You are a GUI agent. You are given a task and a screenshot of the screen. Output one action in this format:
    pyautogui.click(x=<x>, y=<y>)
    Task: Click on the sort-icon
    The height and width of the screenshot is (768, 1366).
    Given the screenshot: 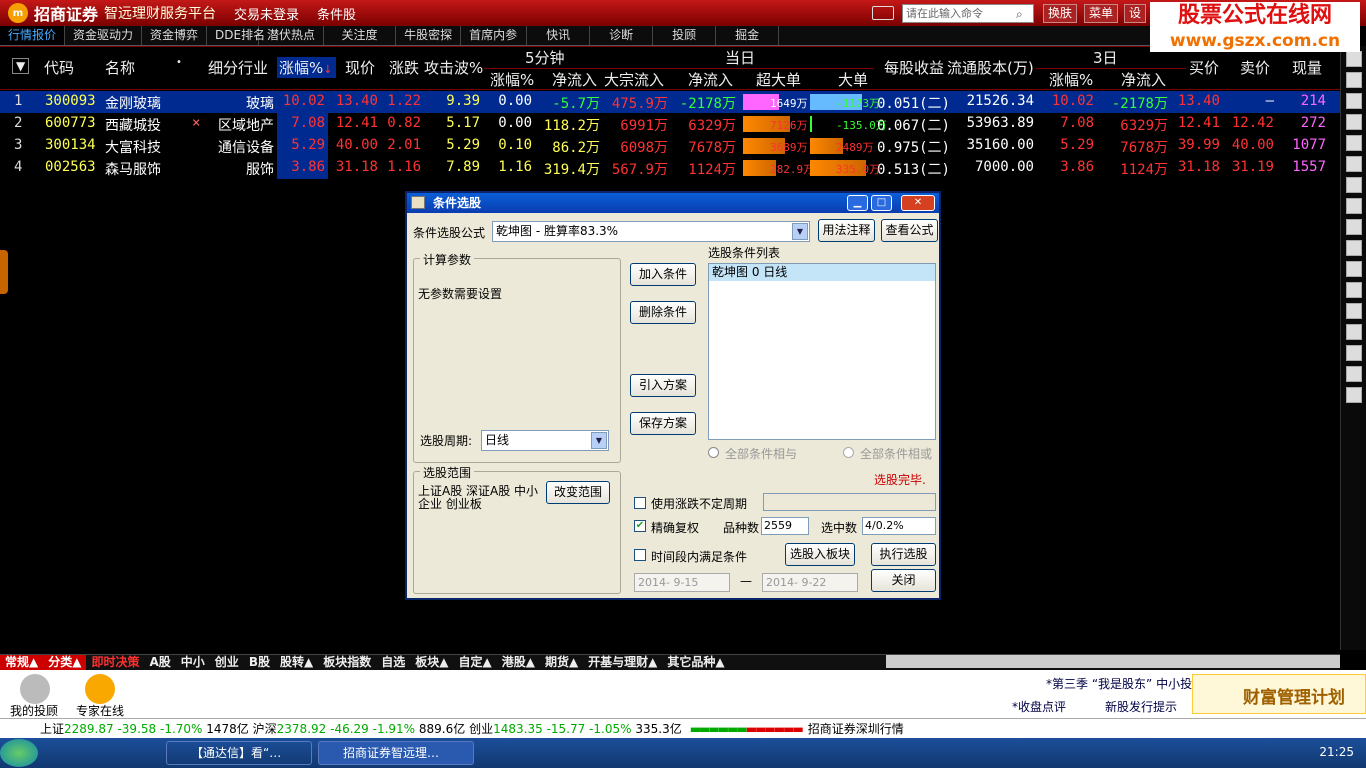 What is the action you would take?
    pyautogui.click(x=1353, y=290)
    